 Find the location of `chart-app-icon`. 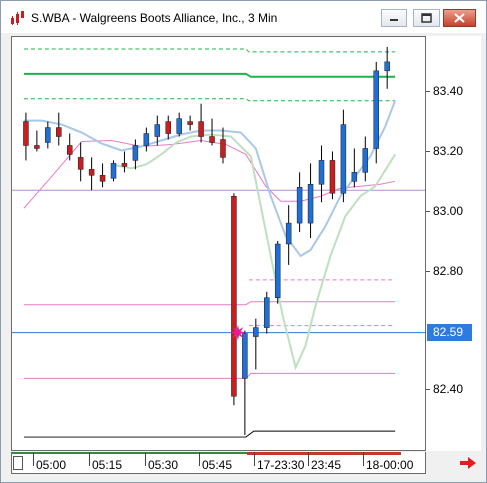

chart-app-icon is located at coordinates (17, 18).